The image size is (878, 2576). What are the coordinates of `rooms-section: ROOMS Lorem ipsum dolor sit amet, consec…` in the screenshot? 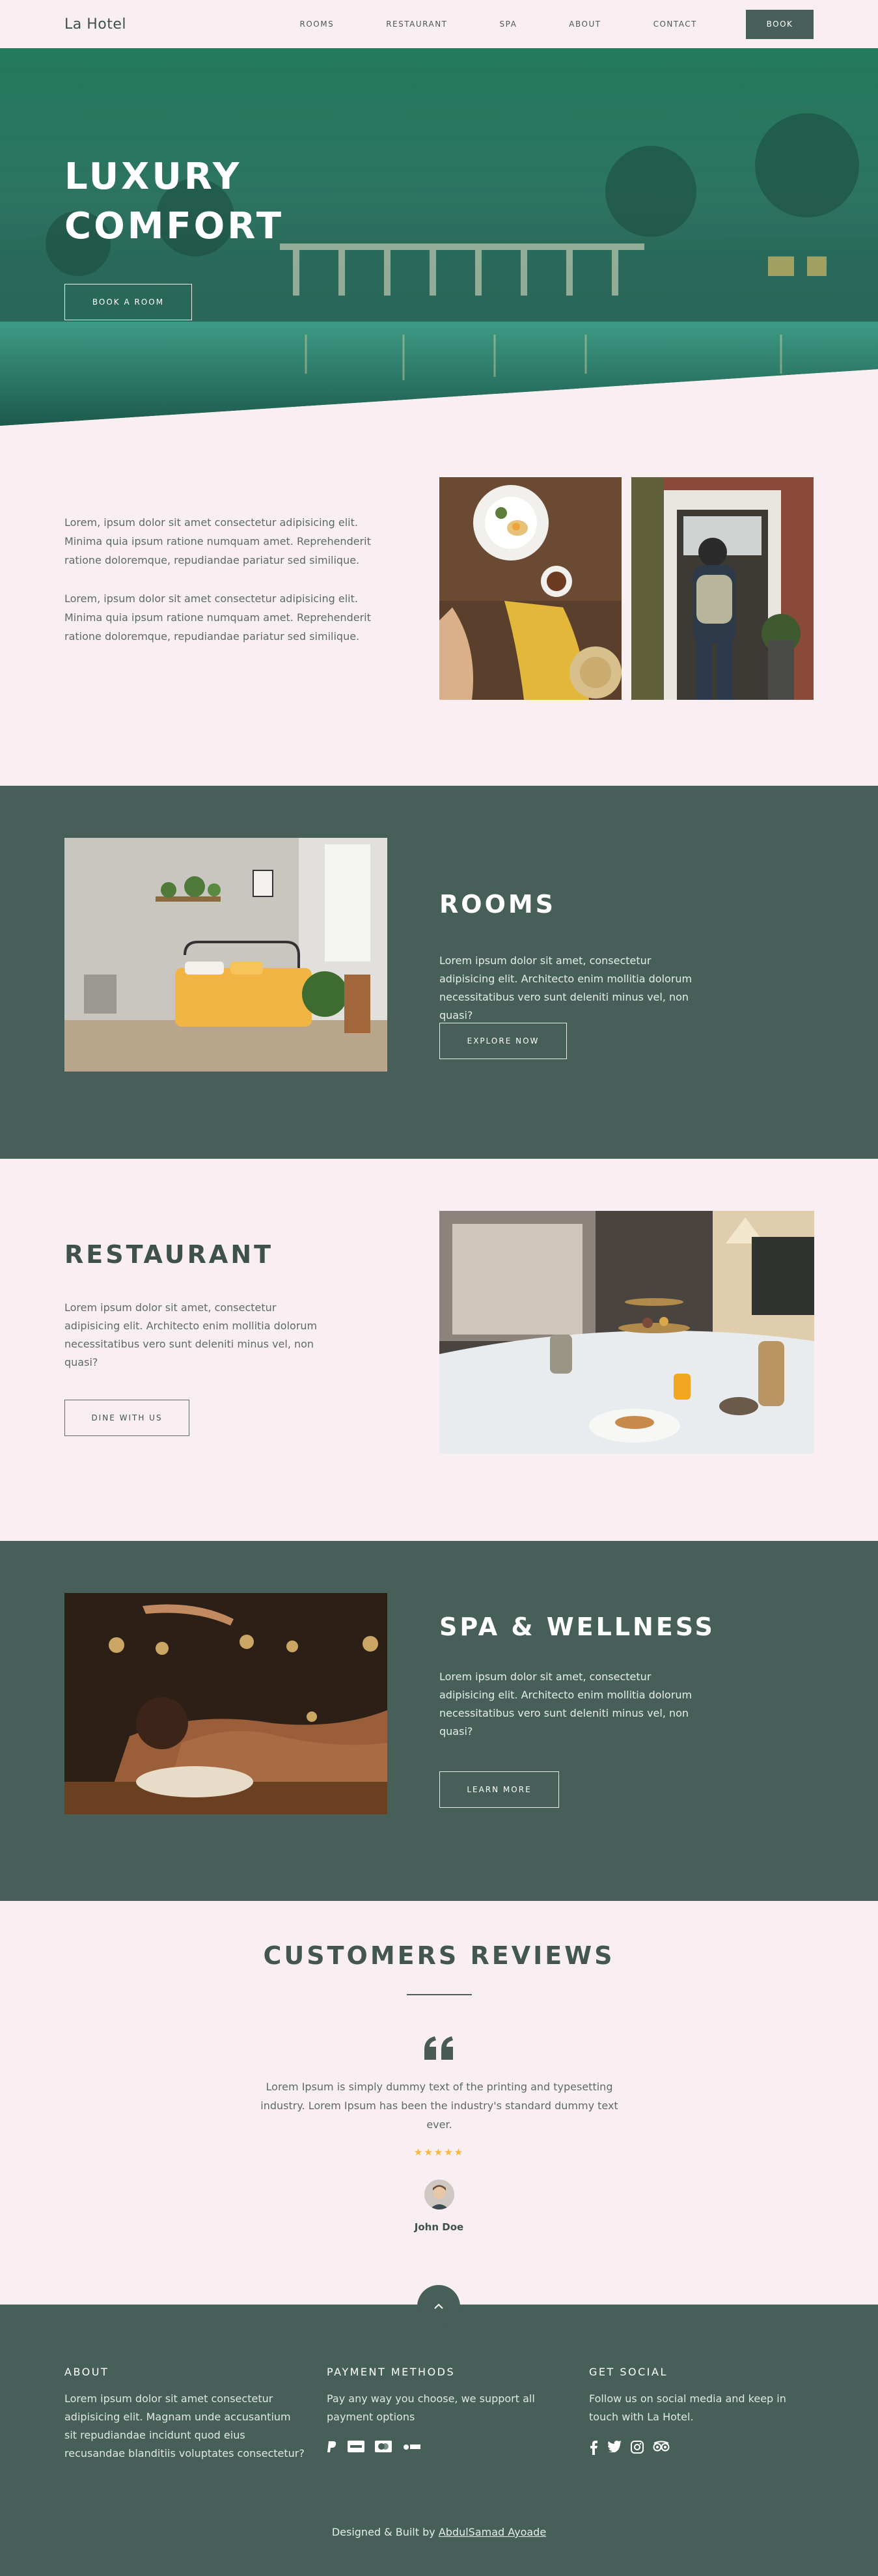 It's located at (439, 972).